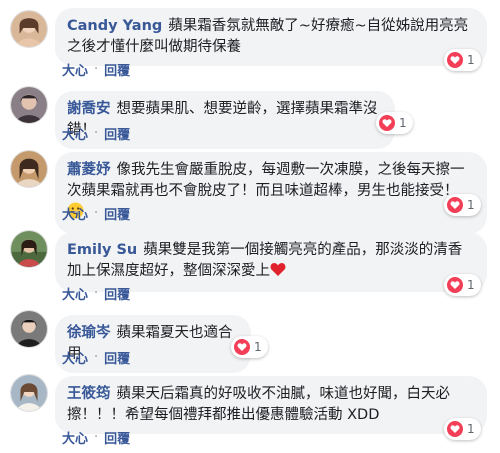 This screenshot has height=453, width=500. Describe the element at coordinates (89, 394) in the screenshot. I see `commenter-name: 王筱筠` at that location.